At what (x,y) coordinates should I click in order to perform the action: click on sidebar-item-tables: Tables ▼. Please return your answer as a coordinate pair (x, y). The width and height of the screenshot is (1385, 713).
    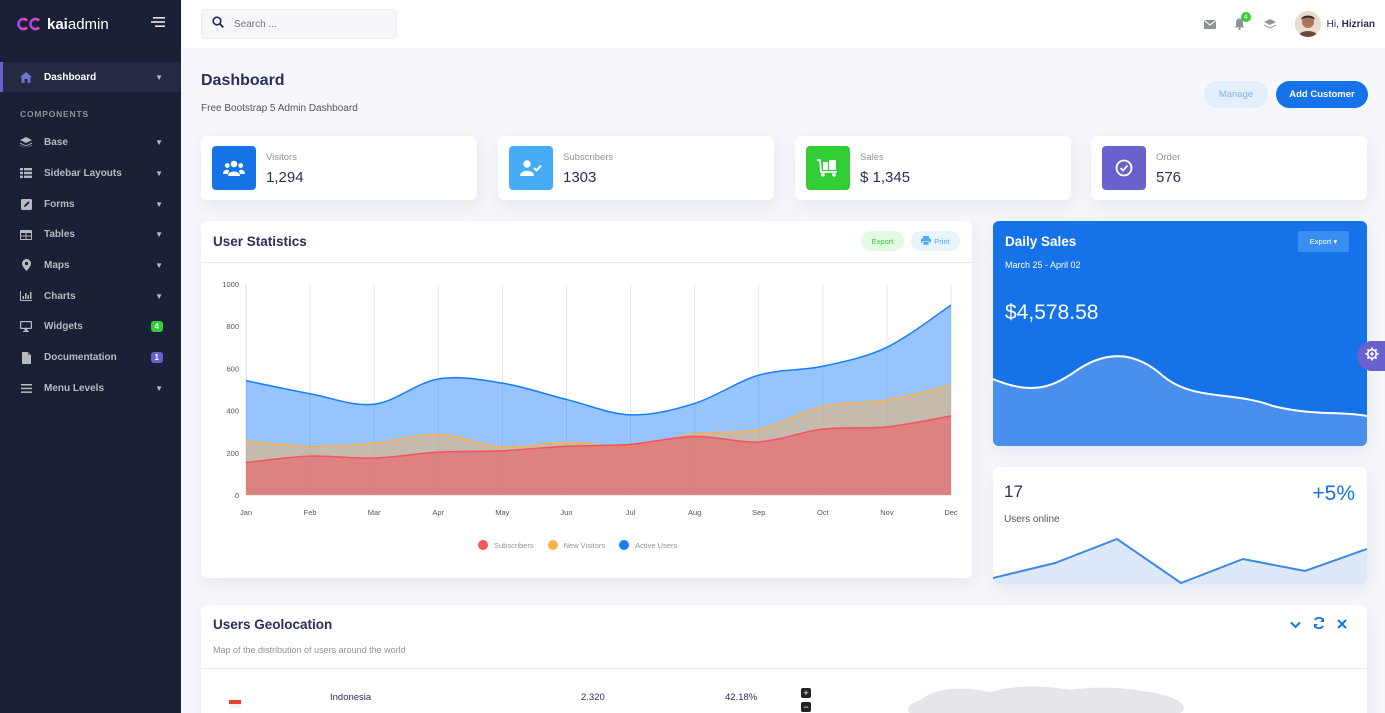
    Looking at the image, I should click on (90, 235).